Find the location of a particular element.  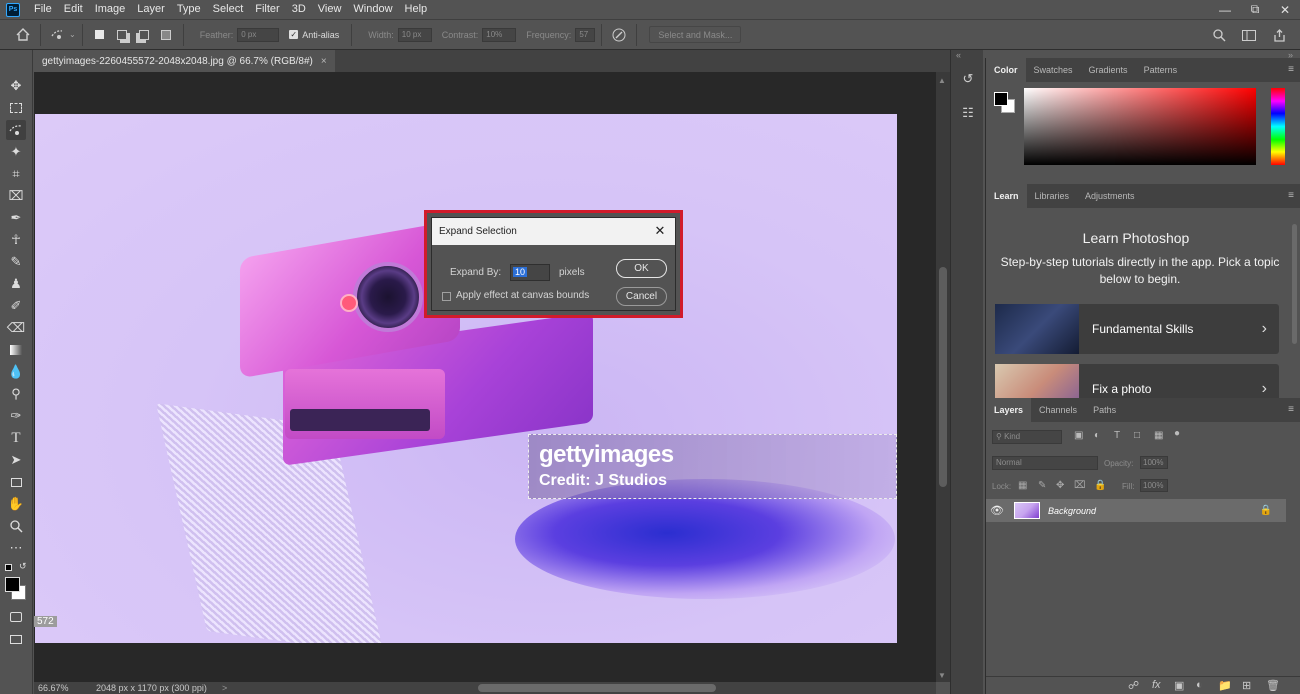

learn-scrollbar is located at coordinates (1294, 304).